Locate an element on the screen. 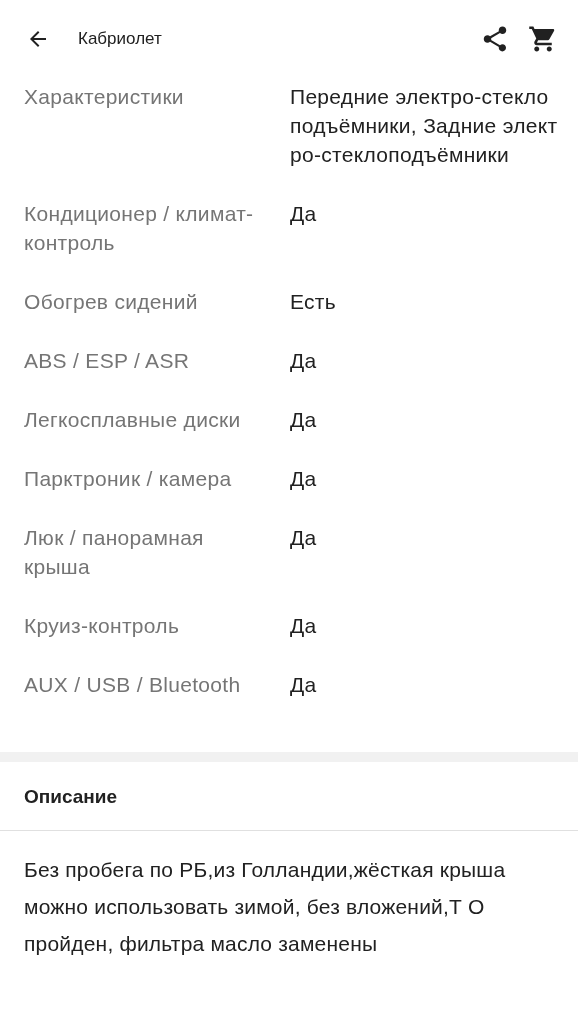 This screenshot has height=1024, width=578. spec-label: Легкосплавные диски is located at coordinates (133, 420).